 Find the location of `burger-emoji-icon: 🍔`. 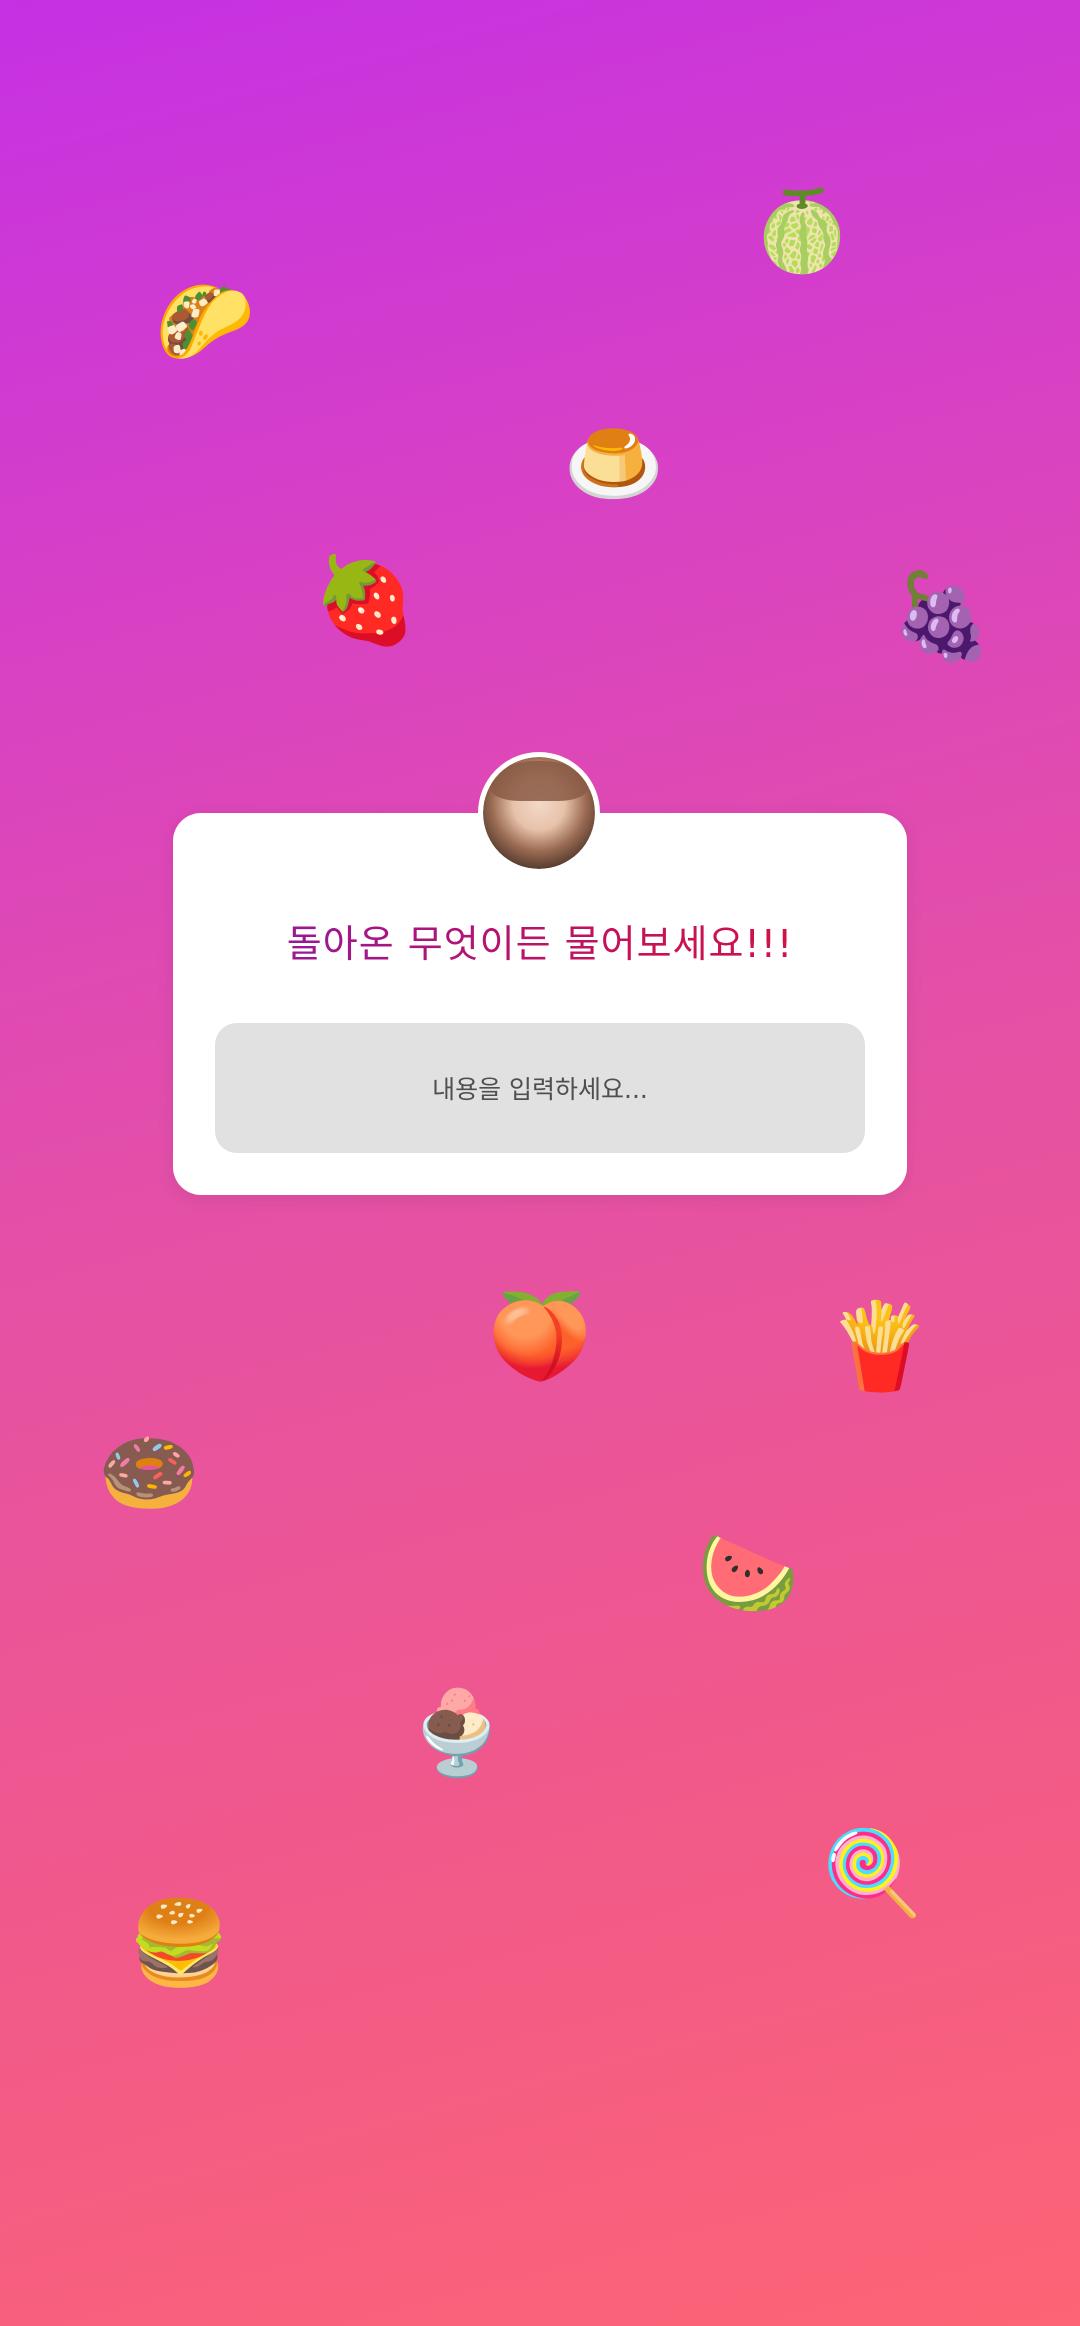

burger-emoji-icon: 🍔 is located at coordinates (179, 1943).